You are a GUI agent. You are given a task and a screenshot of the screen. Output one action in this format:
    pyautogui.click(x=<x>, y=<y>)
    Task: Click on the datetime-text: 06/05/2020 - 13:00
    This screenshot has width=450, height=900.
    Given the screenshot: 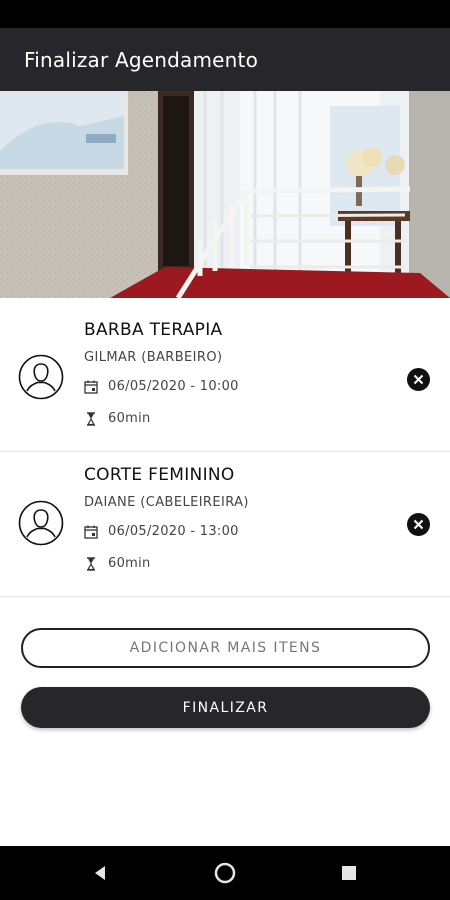 What is the action you would take?
    pyautogui.click(x=173, y=531)
    